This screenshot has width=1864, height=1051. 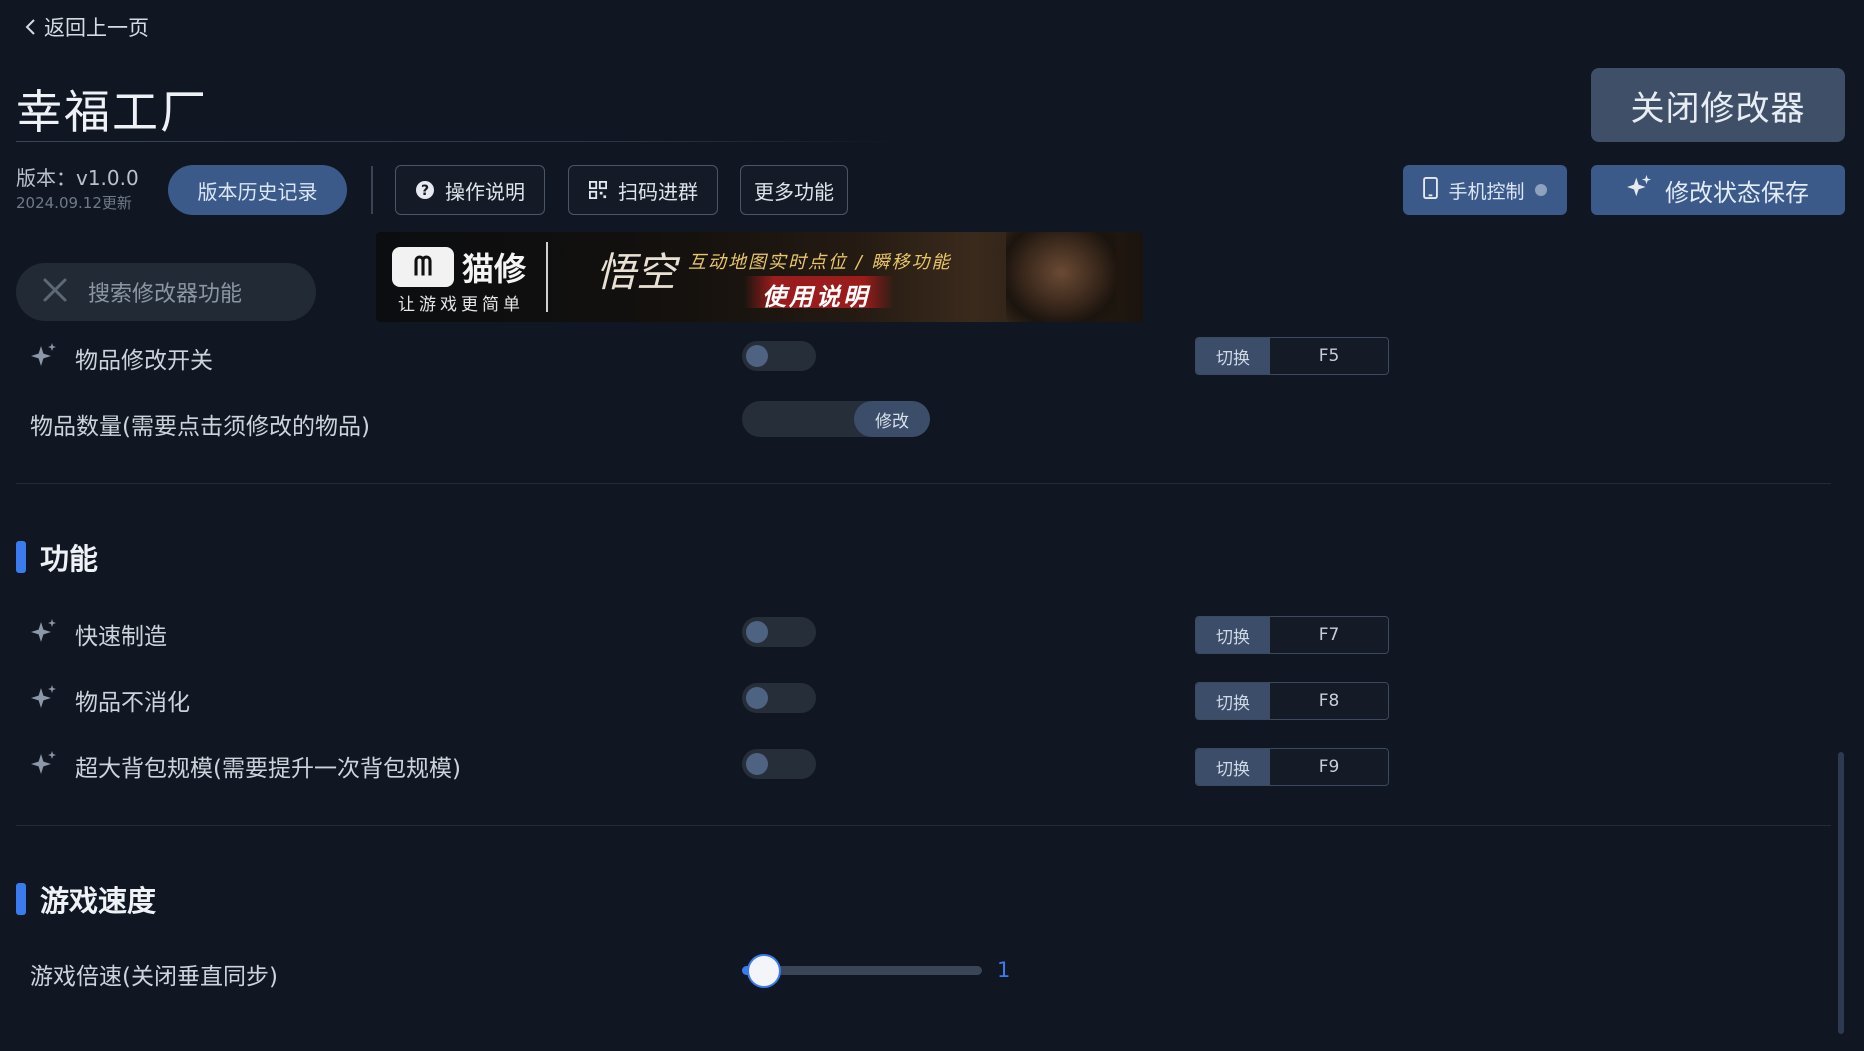 I want to click on search-tool-icon, so click(x=55, y=292).